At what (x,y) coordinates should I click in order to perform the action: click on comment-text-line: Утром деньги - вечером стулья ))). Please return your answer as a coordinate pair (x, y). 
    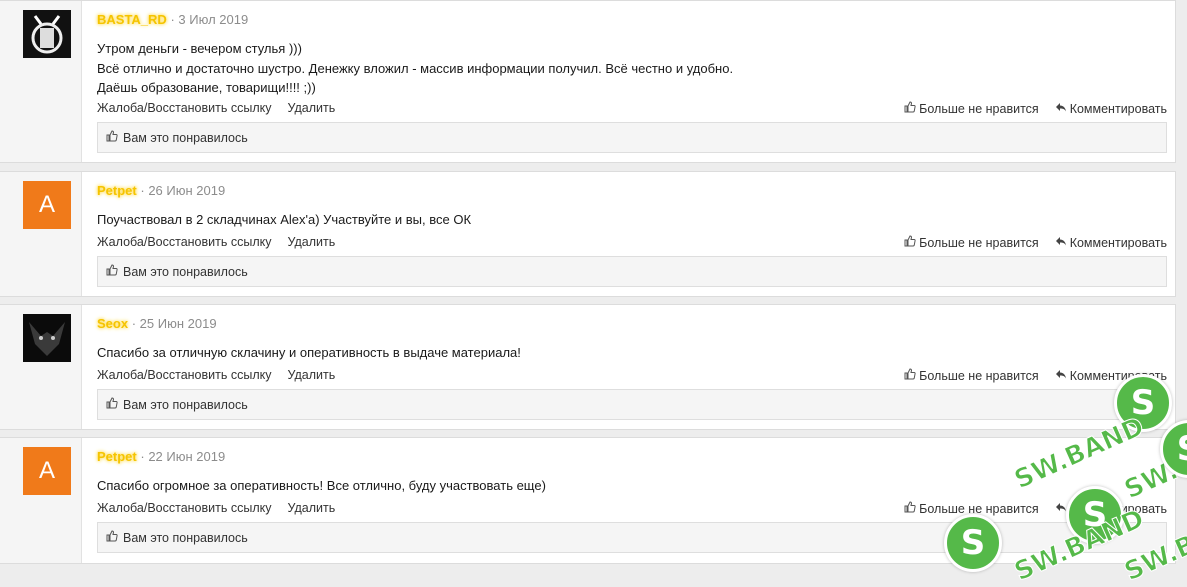
    Looking at the image, I should click on (199, 48).